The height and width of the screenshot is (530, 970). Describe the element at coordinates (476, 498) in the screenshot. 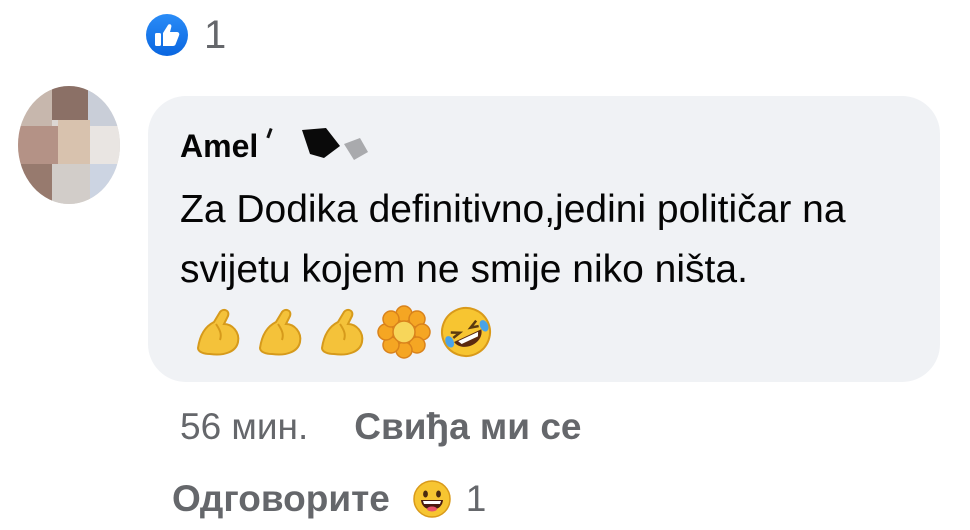

I see `reply-reaction-count: 1` at that location.